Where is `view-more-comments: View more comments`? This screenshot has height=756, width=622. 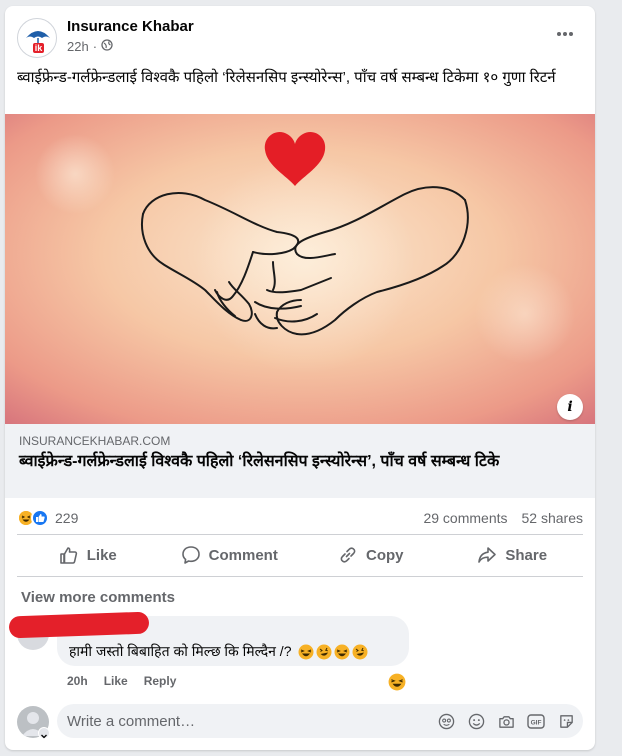
view-more-comments: View more comments is located at coordinates (98, 597).